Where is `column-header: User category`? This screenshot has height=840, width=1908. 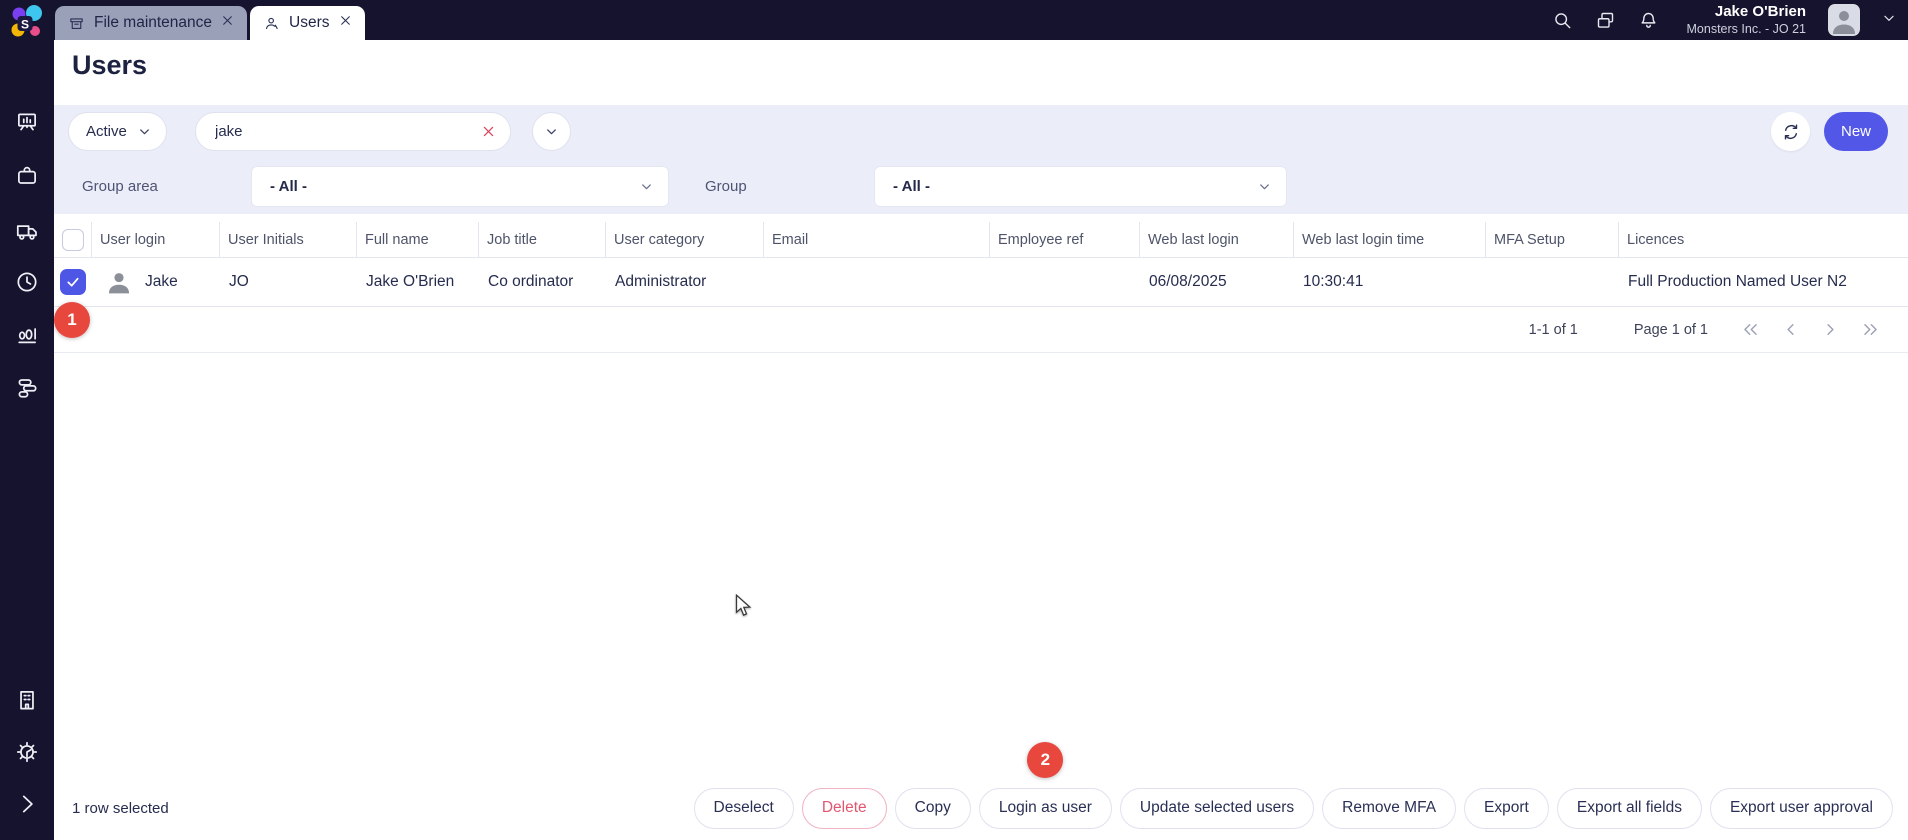 column-header: User category is located at coordinates (685, 239).